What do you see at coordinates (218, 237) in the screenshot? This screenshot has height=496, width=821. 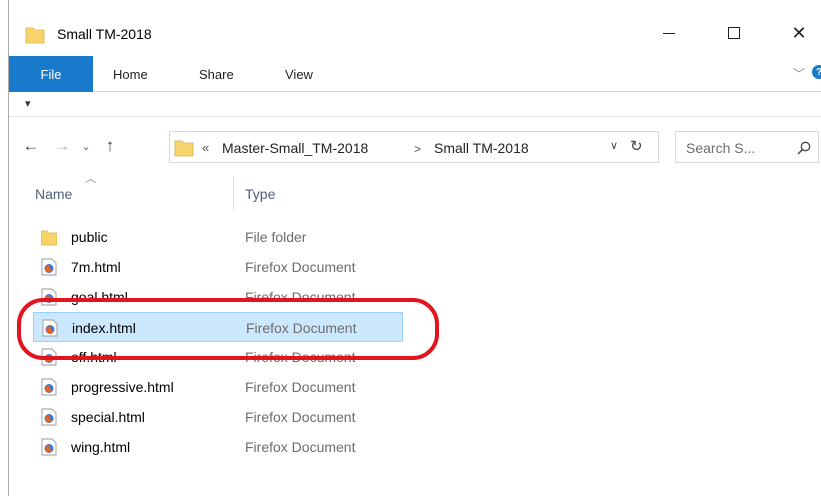 I see `list-item: public File folder` at bounding box center [218, 237].